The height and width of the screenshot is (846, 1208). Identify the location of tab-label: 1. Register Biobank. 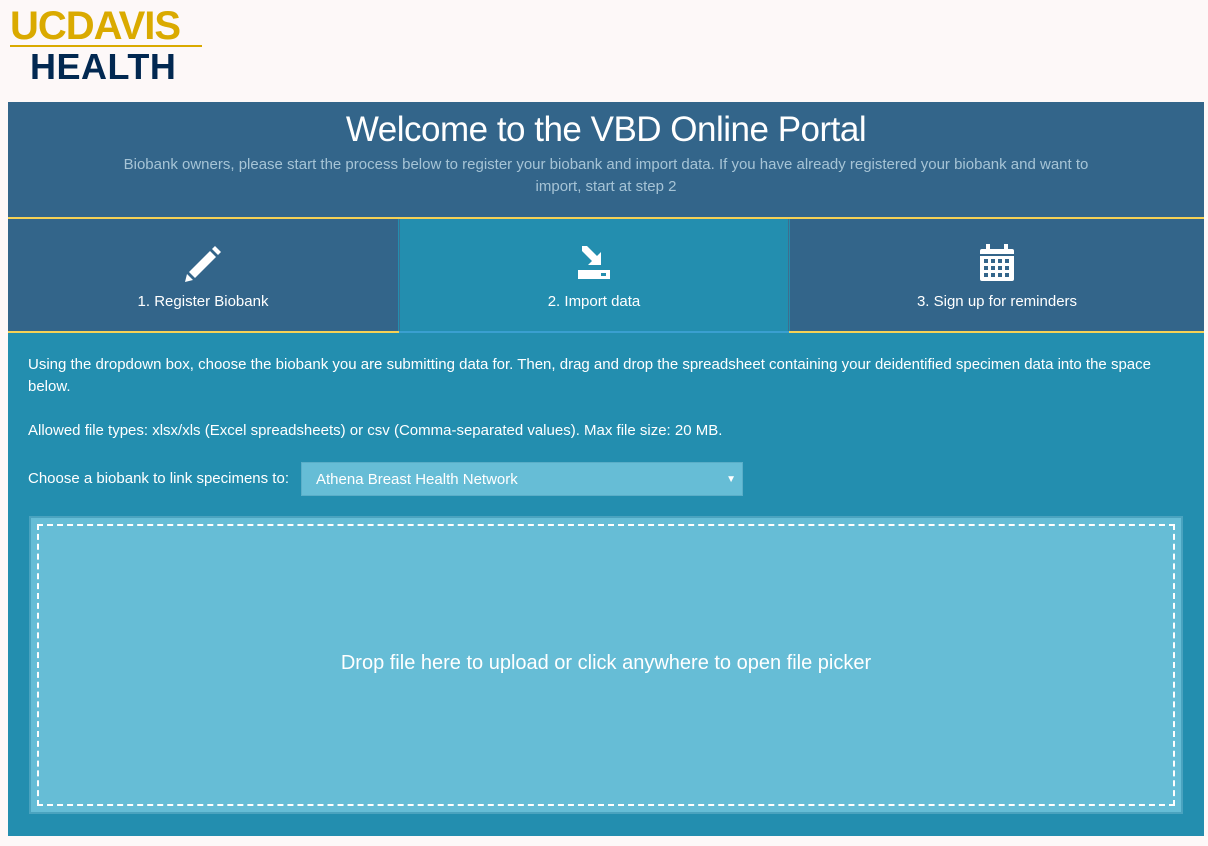
(203, 301).